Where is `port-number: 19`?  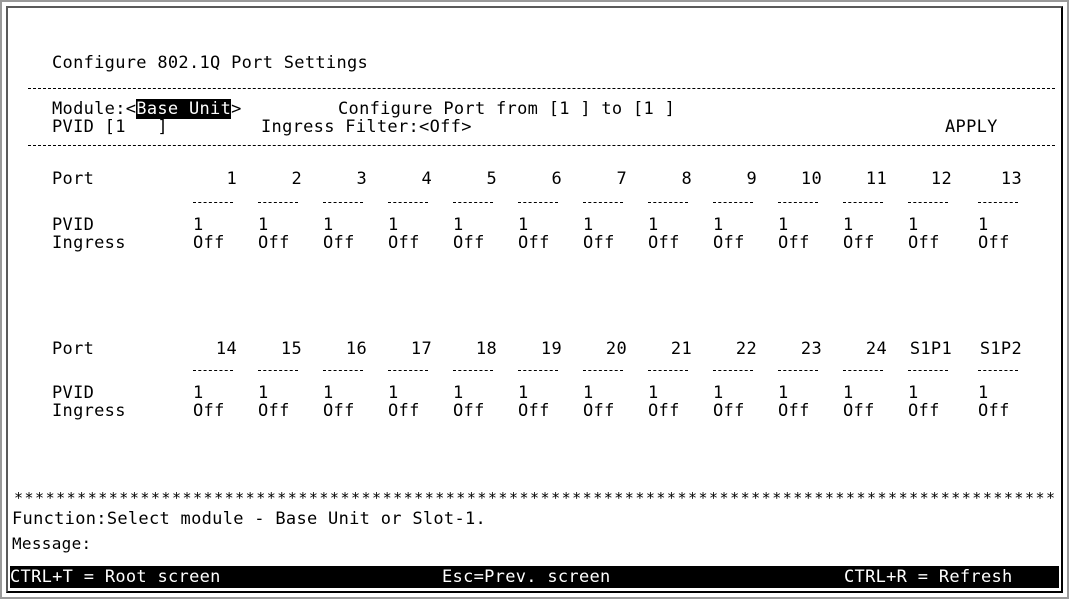 port-number: 19 is located at coordinates (551, 349).